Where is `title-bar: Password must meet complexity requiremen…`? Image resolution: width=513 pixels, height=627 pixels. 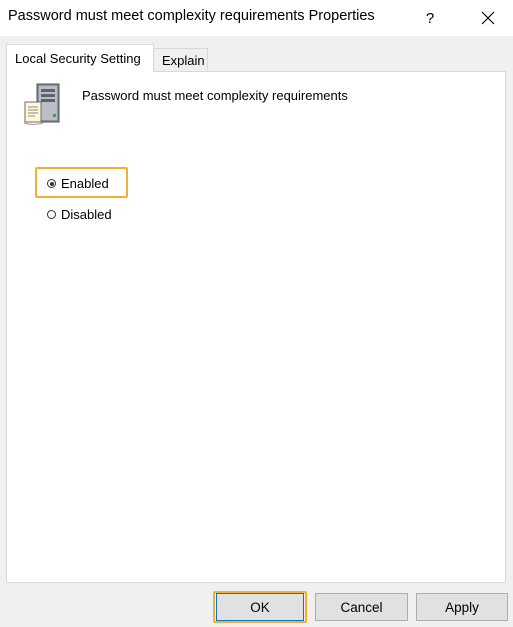
title-bar: Password must meet complexity requiremen… is located at coordinates (256, 18).